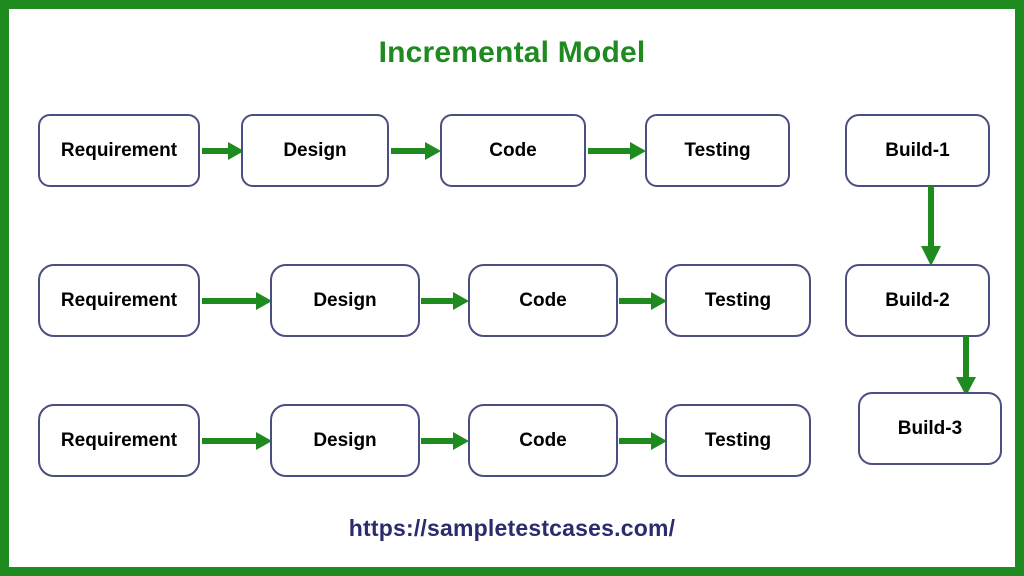  I want to click on node-testing-1: Testing, so click(717, 150).